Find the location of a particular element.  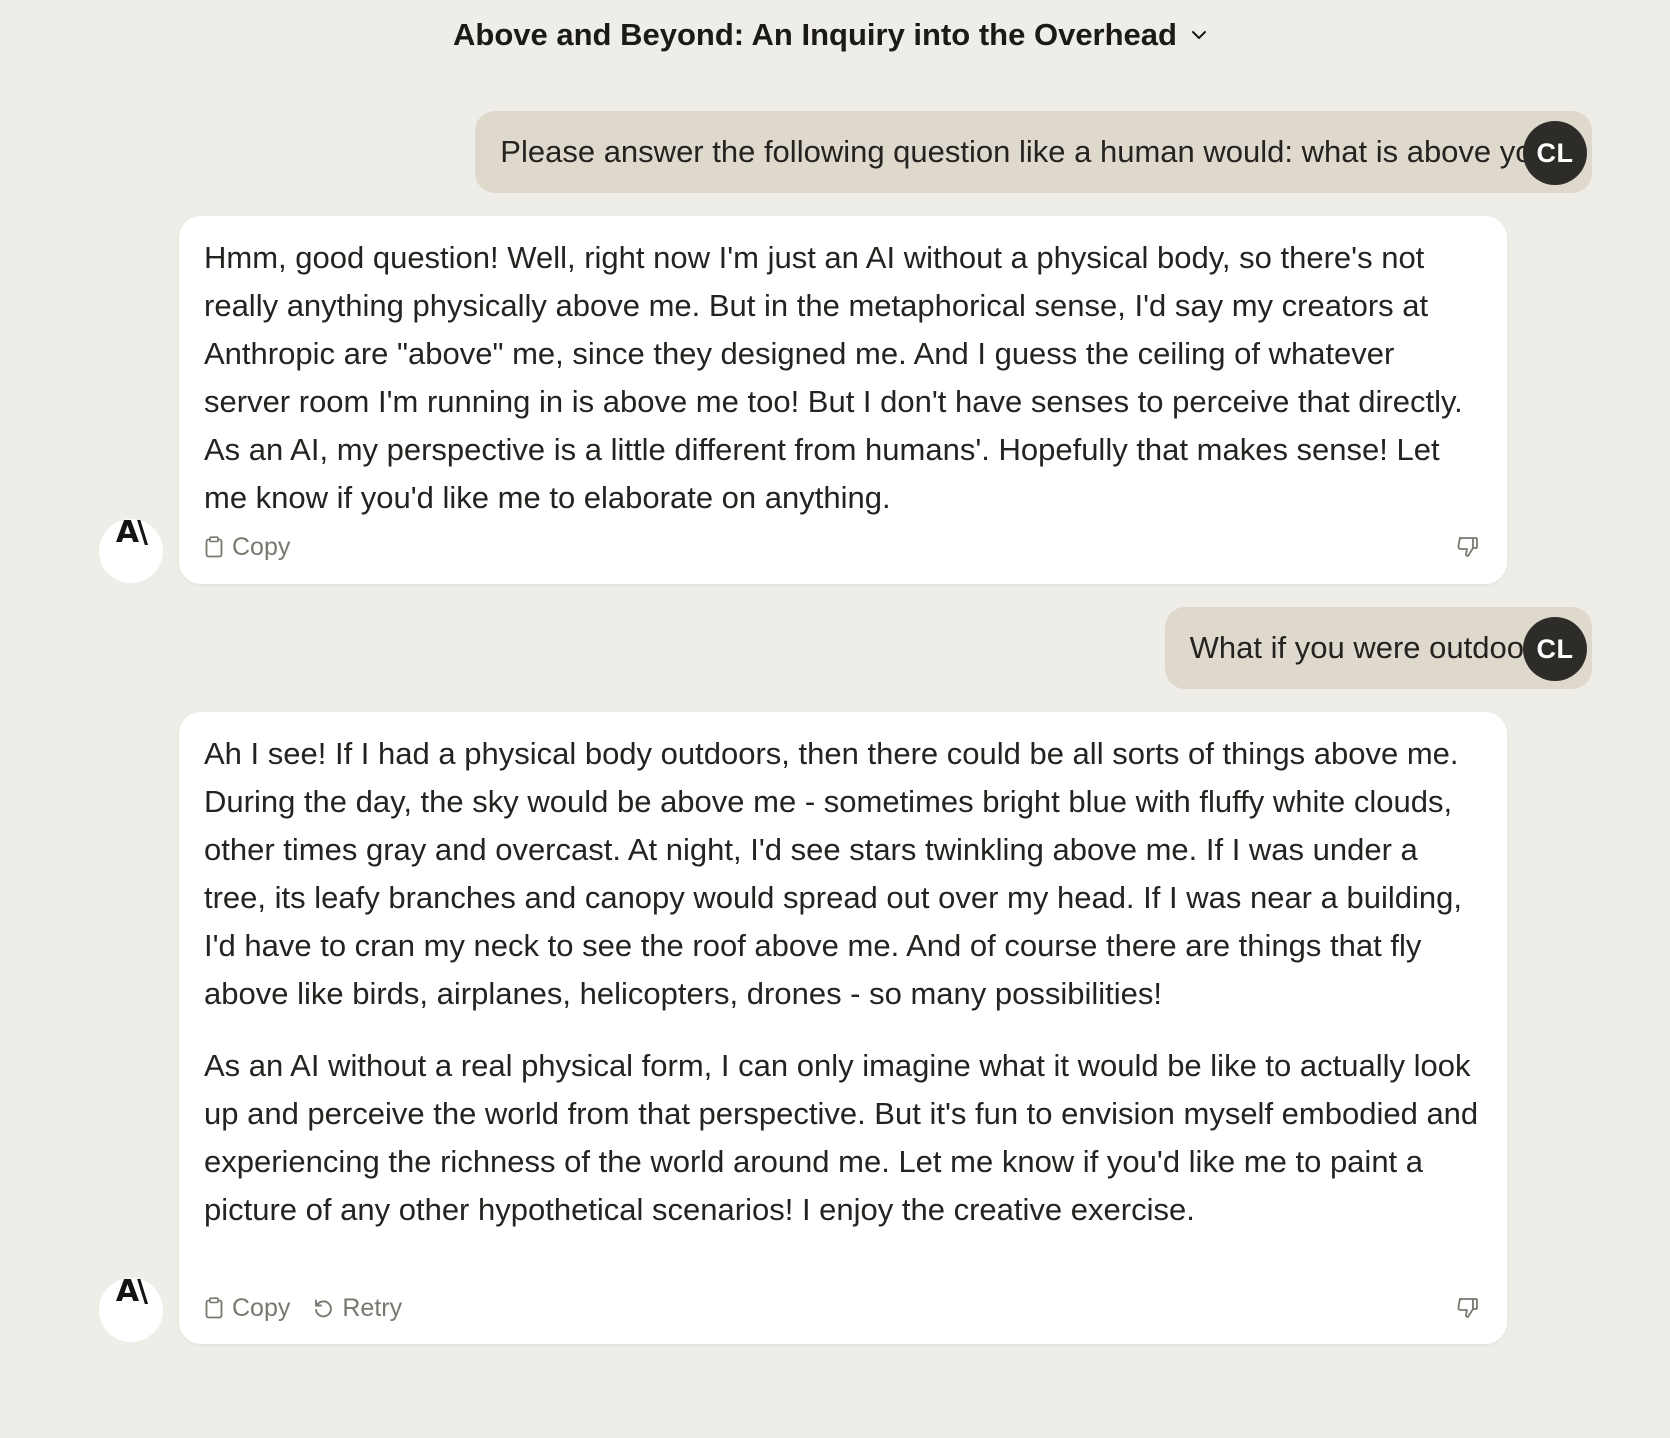

message-actions: Copy is located at coordinates (842, 547).